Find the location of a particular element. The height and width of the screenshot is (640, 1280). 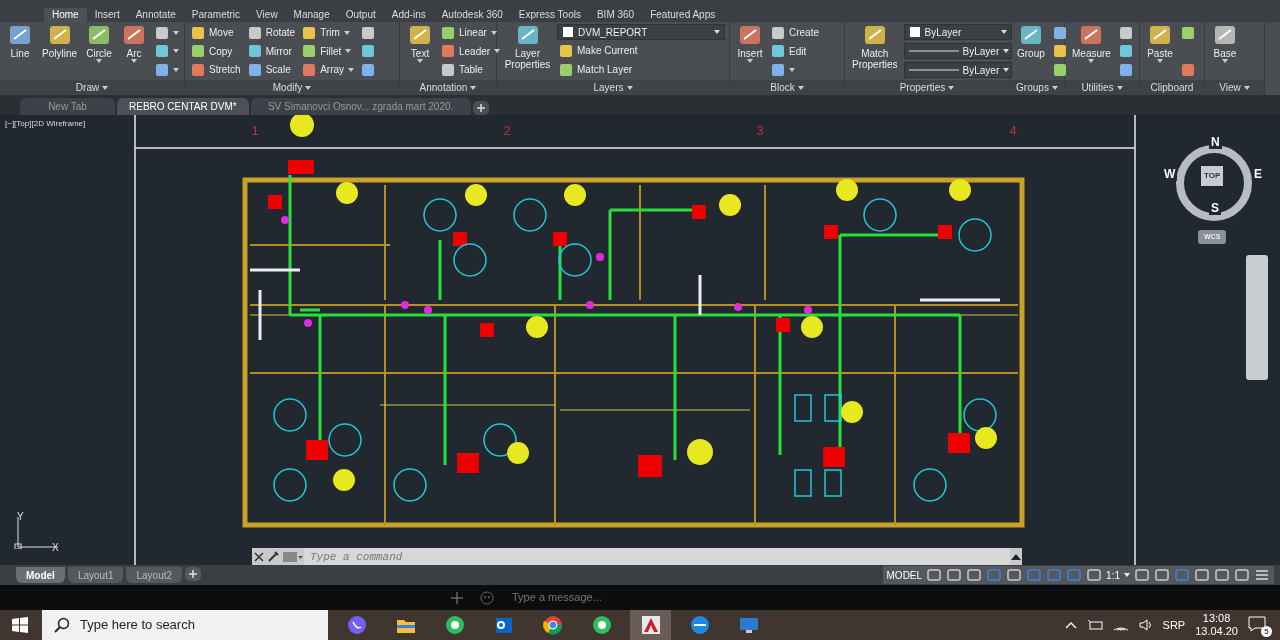

close-icon is located at coordinates (259, 556).